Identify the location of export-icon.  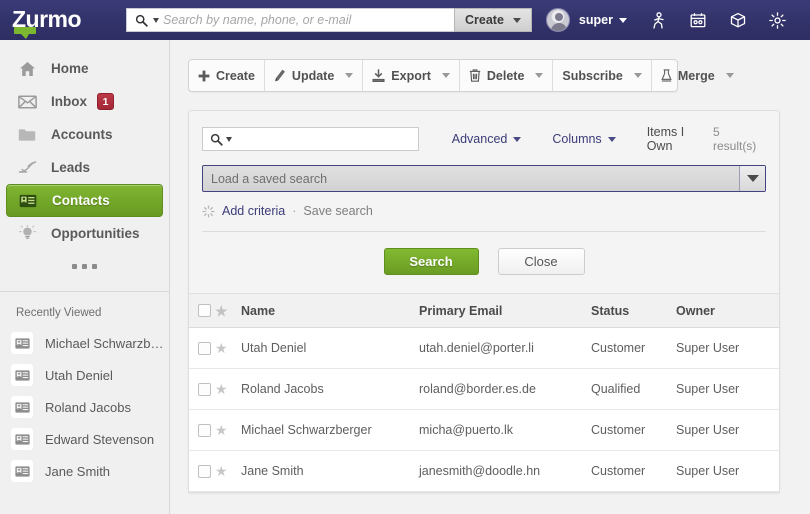
(378, 75).